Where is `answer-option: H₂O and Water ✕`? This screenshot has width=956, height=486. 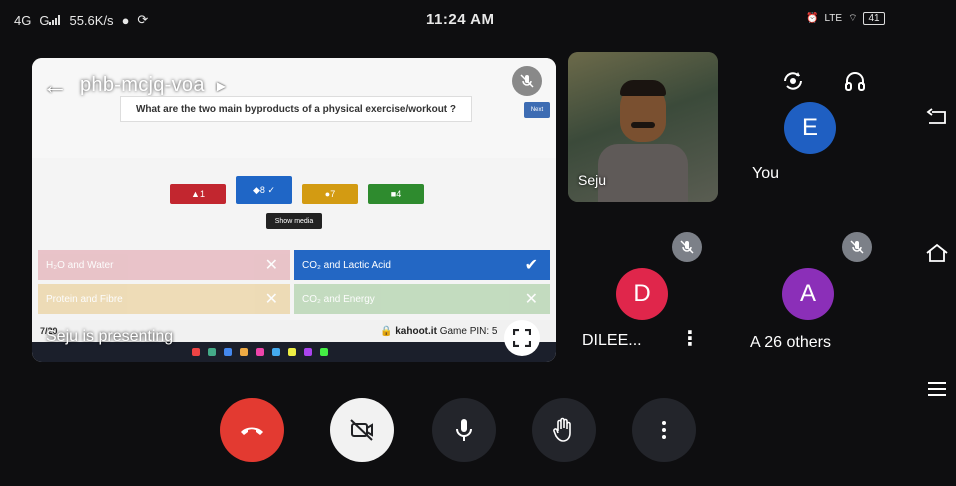
answer-option: H₂O and Water ✕ is located at coordinates (164, 265).